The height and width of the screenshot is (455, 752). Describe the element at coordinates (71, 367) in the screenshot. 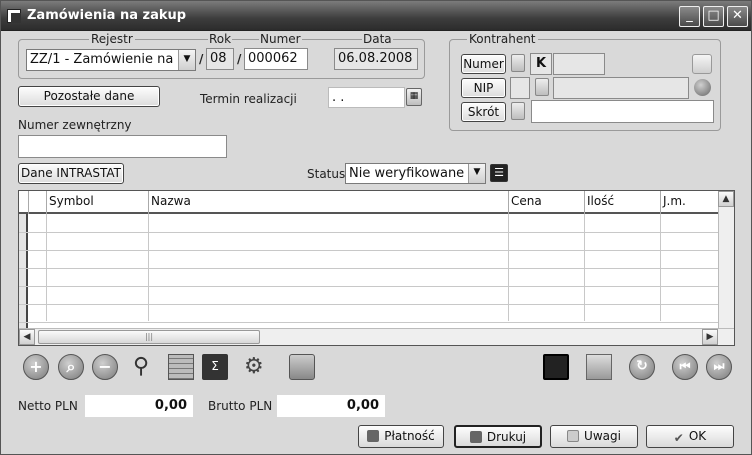

I see `search-icon: ⌕` at that location.